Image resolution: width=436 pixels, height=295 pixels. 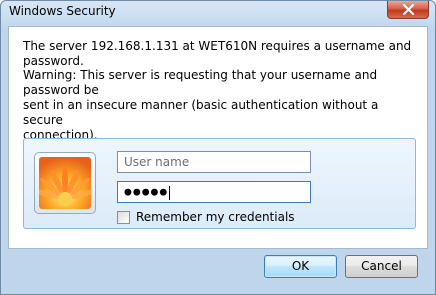 I want to click on username-input: User name, so click(x=214, y=162).